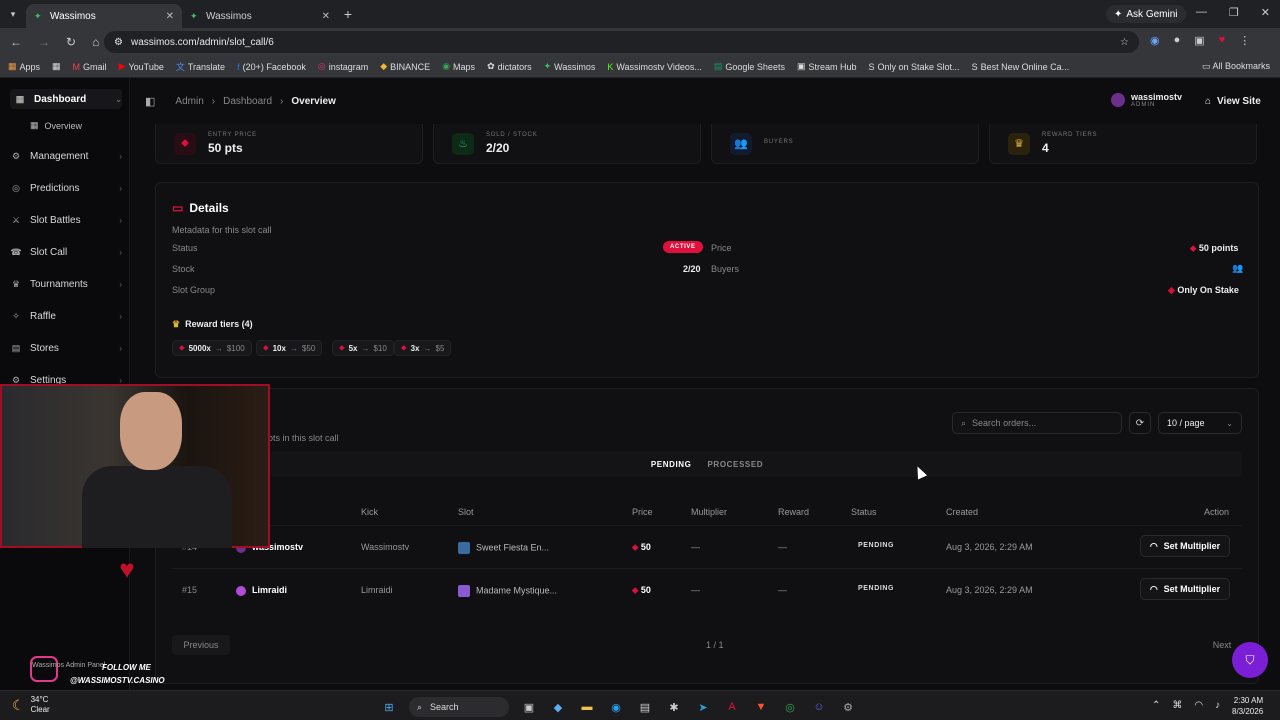  Describe the element at coordinates (348, 14) in the screenshot. I see `new-tab-button: +` at that location.